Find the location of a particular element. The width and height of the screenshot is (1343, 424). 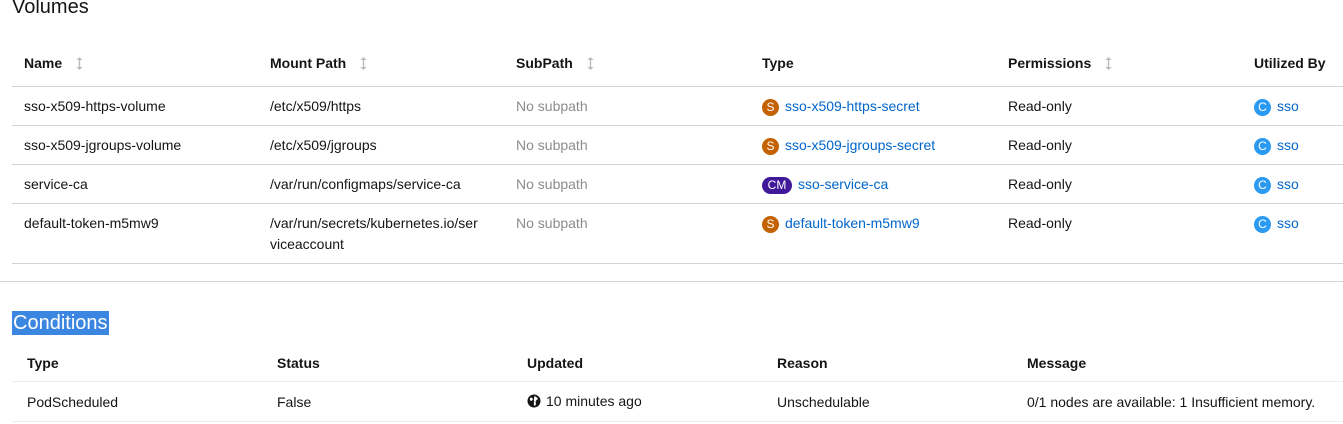

mount-path-line: viceaccount is located at coordinates (307, 244).